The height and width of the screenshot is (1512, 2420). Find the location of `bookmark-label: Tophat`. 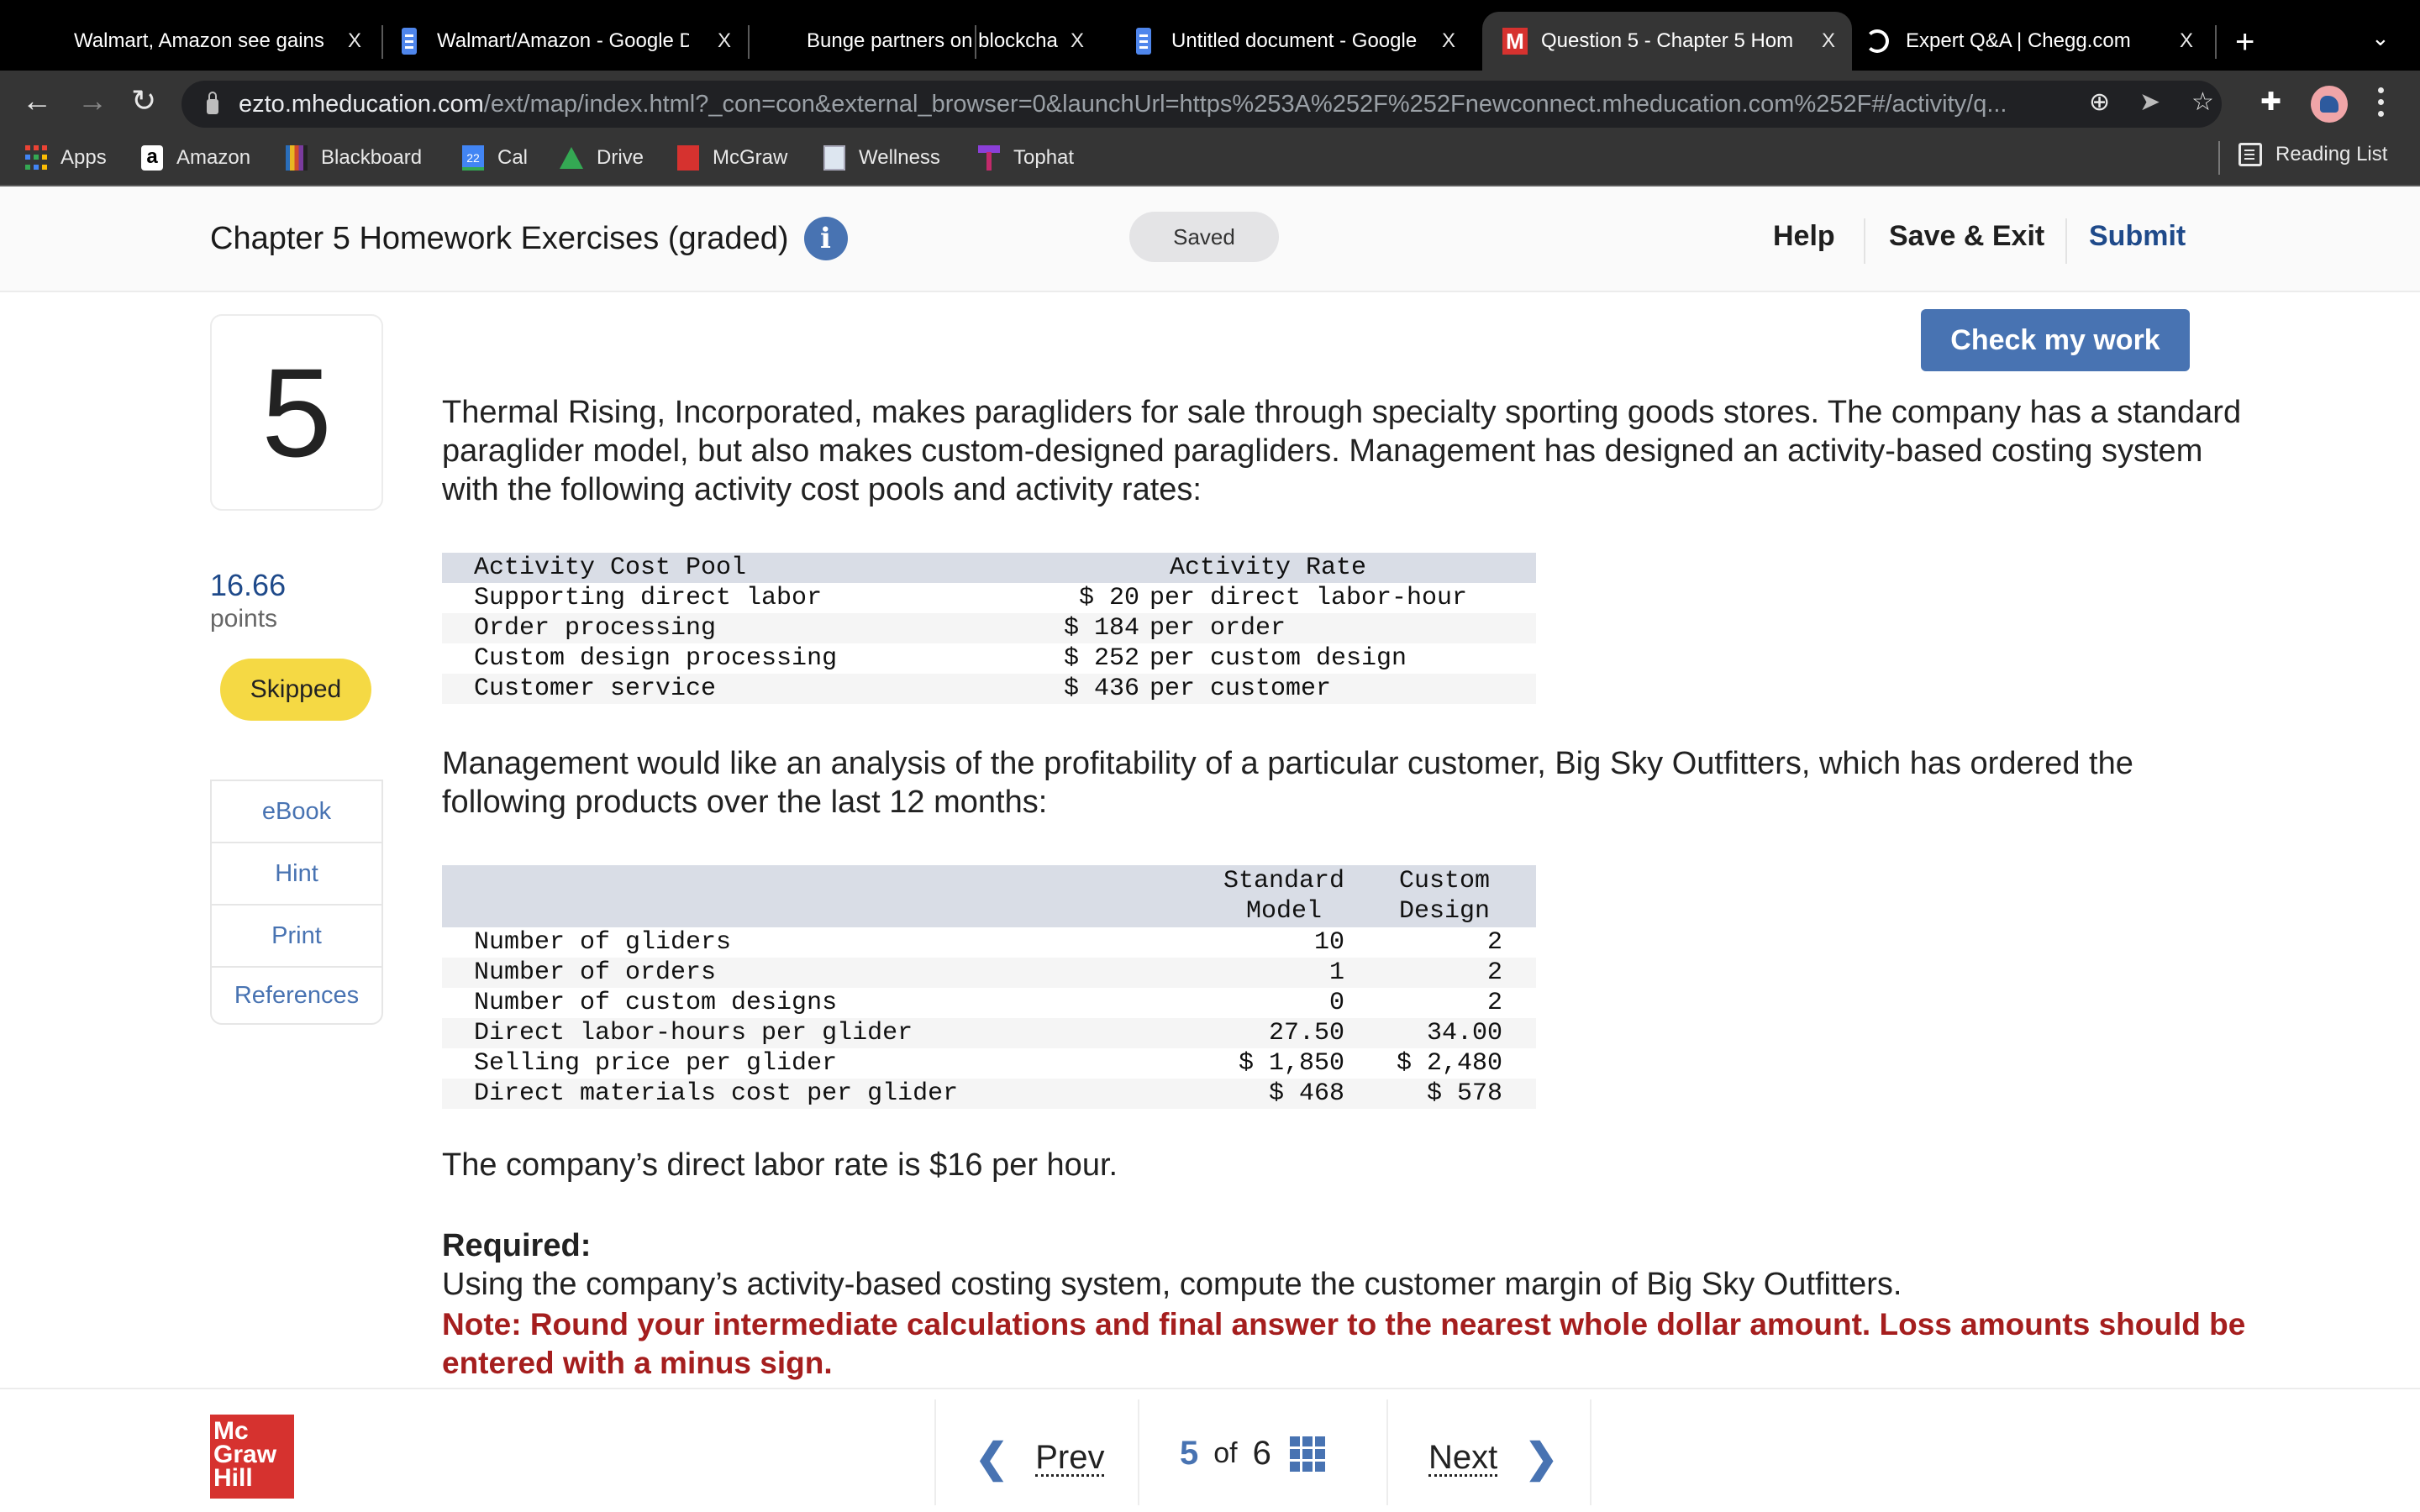

bookmark-label: Tophat is located at coordinates (1044, 157).